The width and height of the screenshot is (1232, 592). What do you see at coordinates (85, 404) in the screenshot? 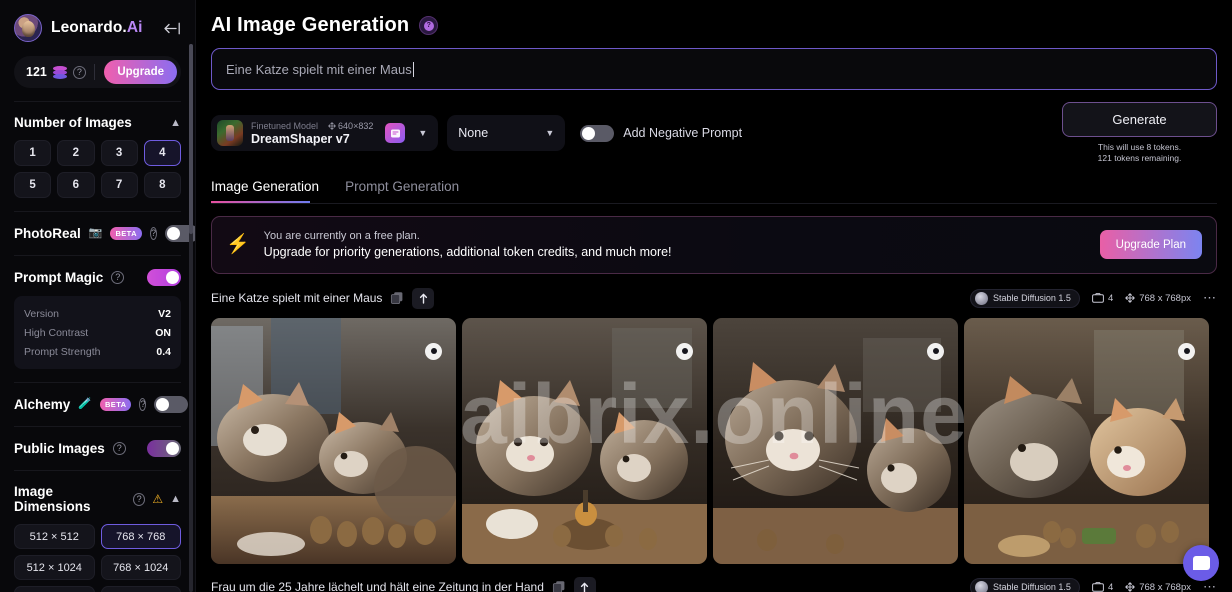
I see `flask-icon: 🧪` at bounding box center [85, 404].